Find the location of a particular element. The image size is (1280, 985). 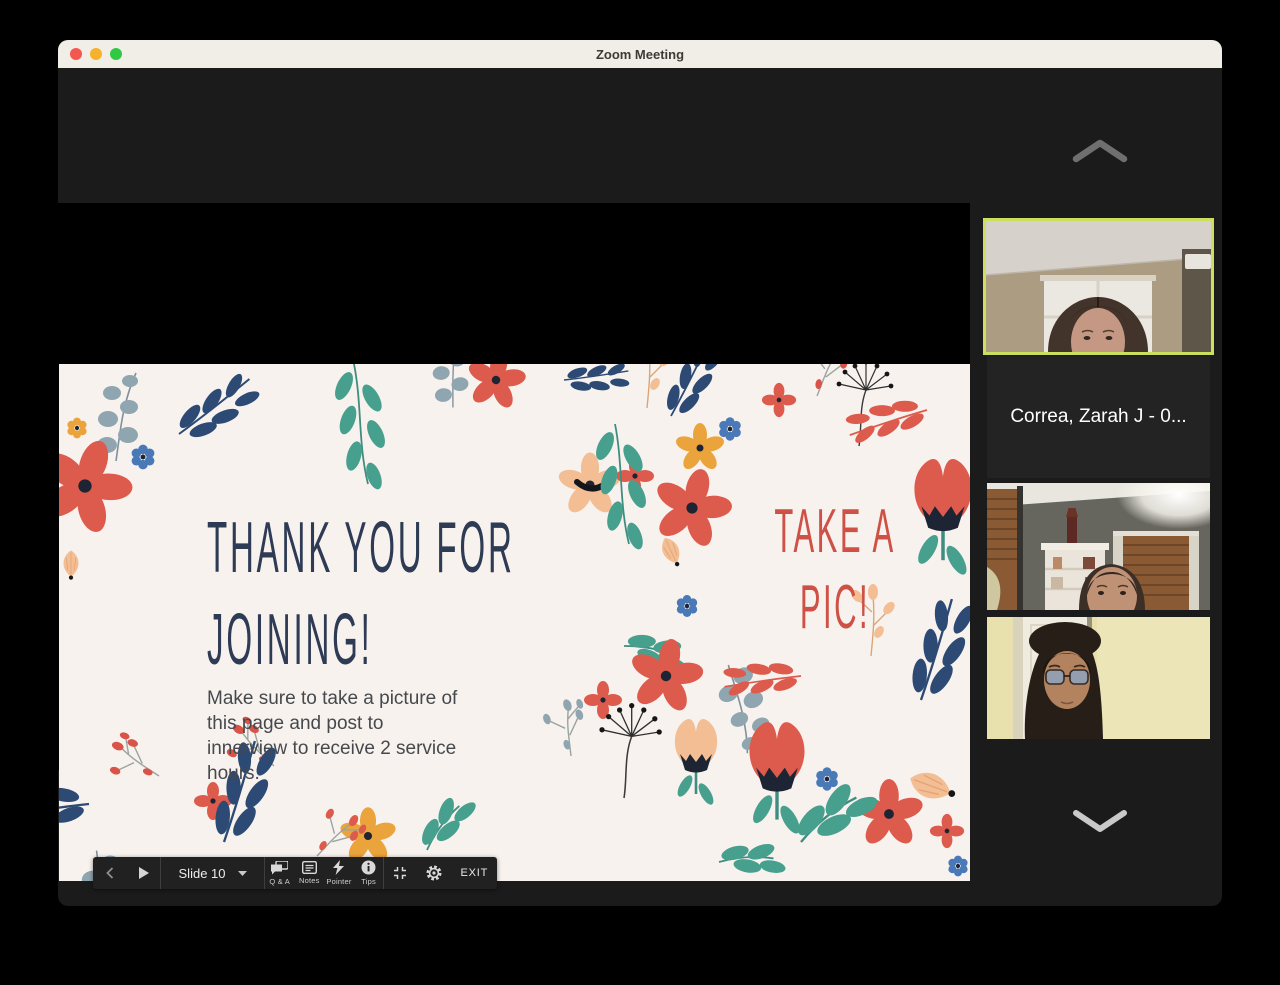

notes-icon is located at coordinates (309, 867).